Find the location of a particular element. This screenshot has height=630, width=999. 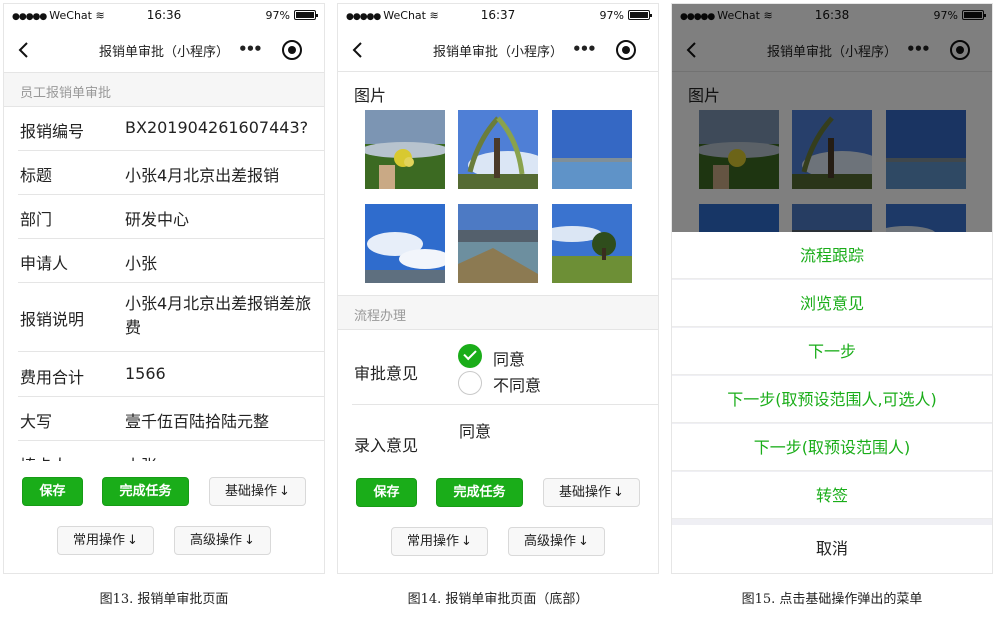

menu-item-browse-opinions: 浏览意见 is located at coordinates (832, 303).